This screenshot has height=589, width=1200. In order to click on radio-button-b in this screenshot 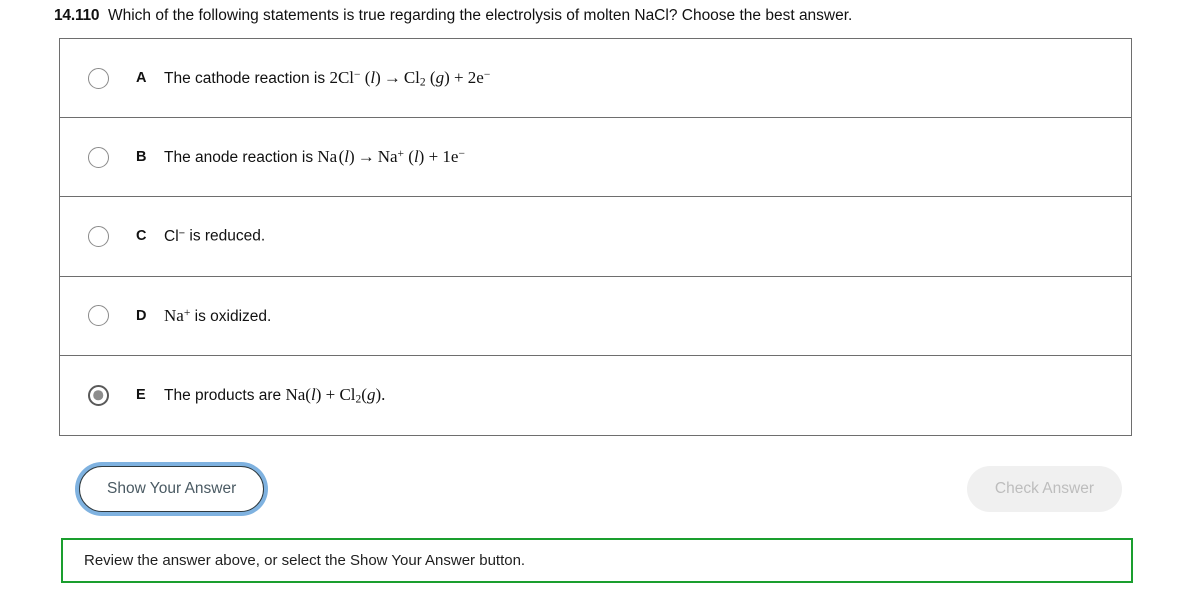, I will do `click(98, 157)`.